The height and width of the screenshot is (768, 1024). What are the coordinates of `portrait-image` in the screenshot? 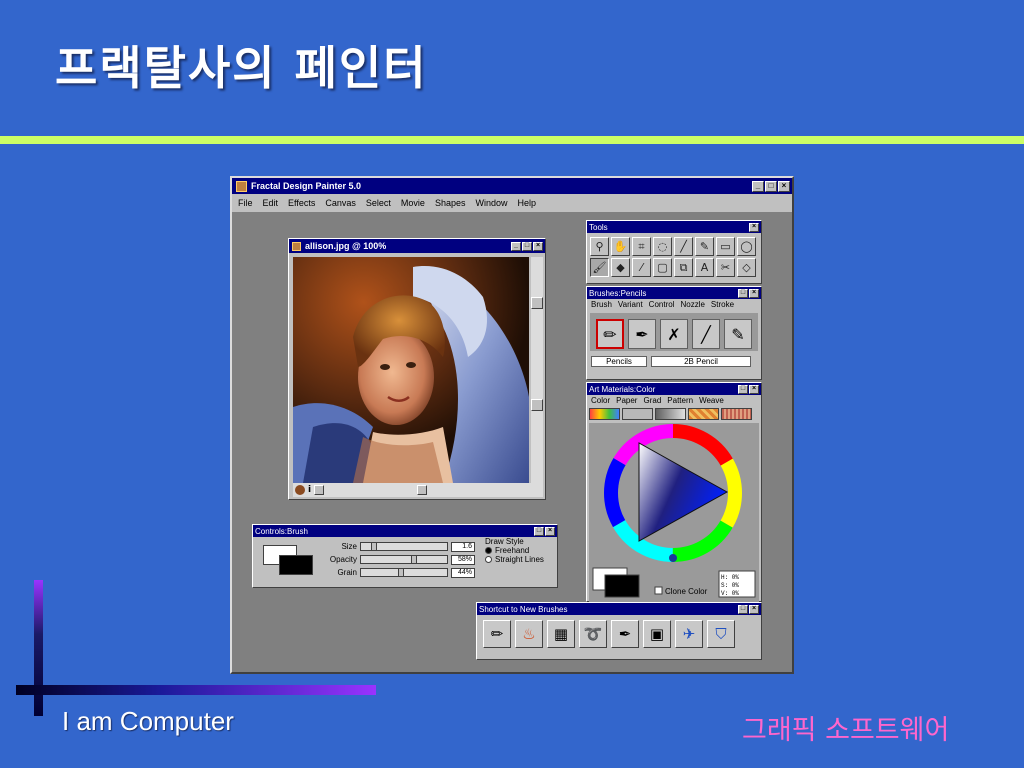 It's located at (411, 370).